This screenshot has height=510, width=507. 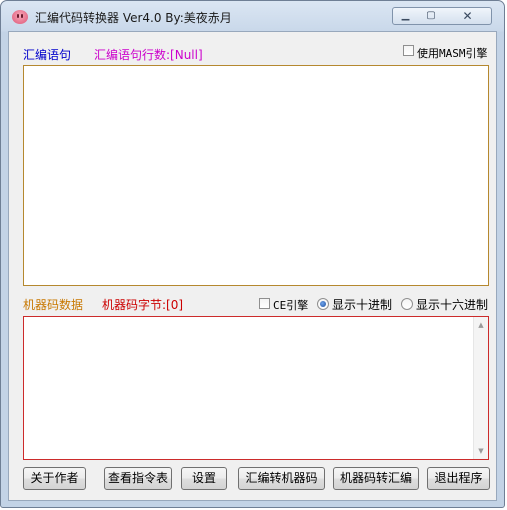 What do you see at coordinates (480, 388) in the screenshot?
I see `machine-code-scrollbar: ▲ ▼` at bounding box center [480, 388].